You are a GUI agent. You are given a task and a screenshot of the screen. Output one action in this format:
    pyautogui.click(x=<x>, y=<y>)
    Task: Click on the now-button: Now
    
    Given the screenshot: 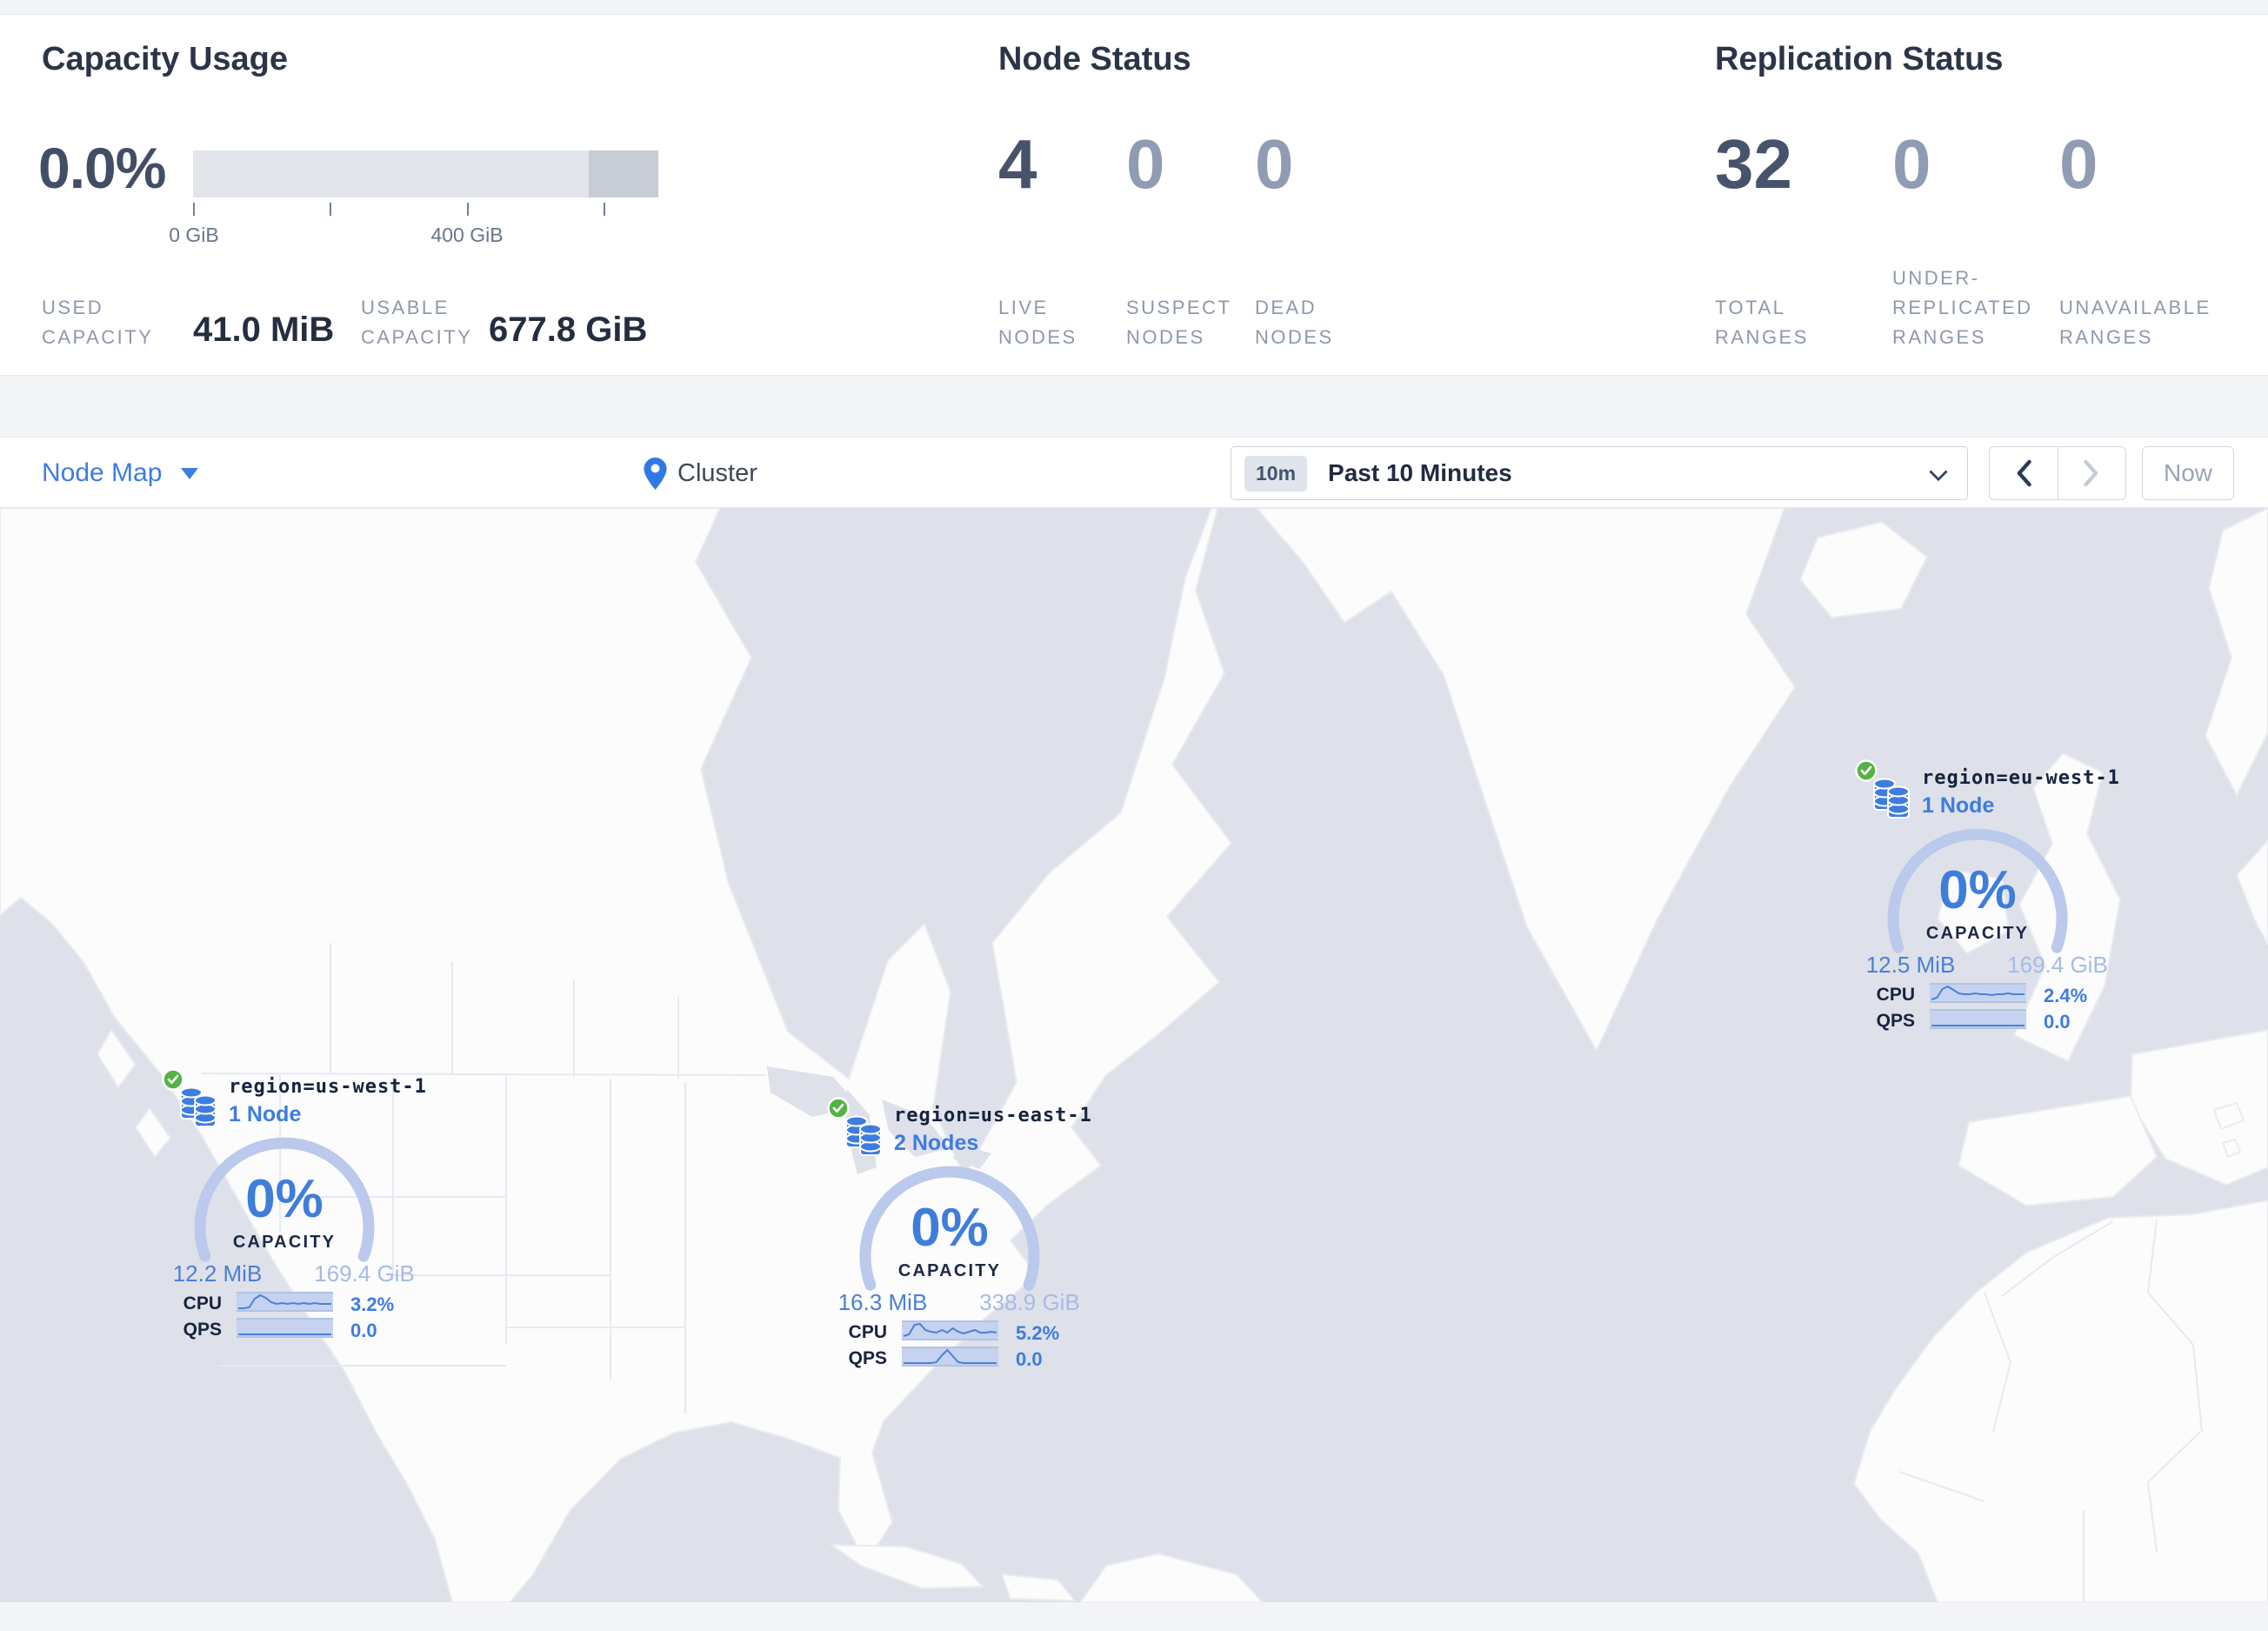 What is the action you would take?
    pyautogui.click(x=2188, y=473)
    